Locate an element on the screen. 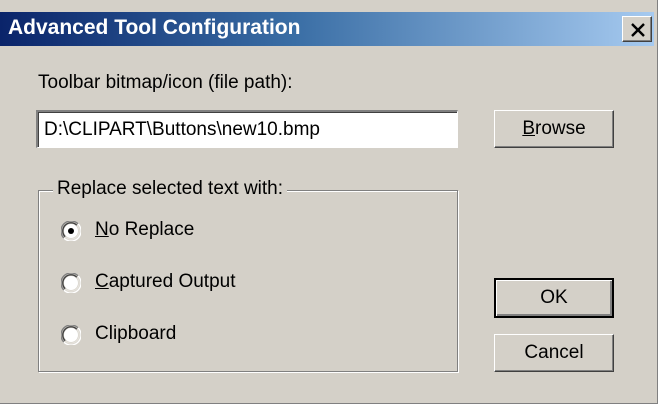  radio-label-clipboard: Clipboard is located at coordinates (136, 333).